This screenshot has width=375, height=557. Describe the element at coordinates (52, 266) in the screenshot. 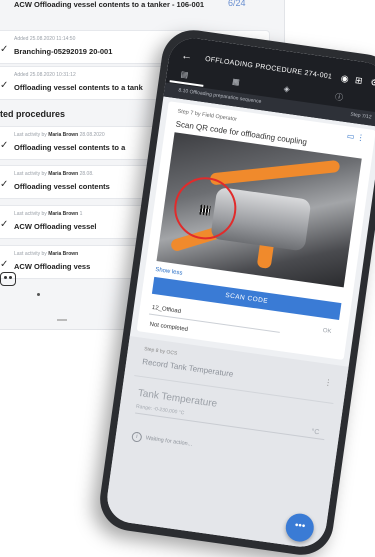

I see `list-item-name: ACW Offloading vess` at that location.